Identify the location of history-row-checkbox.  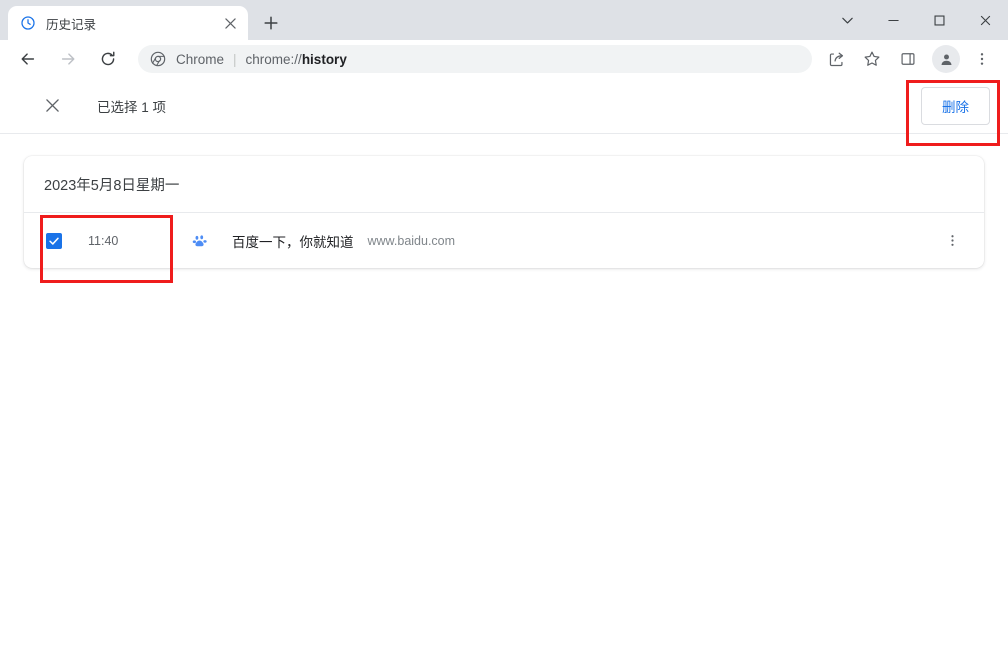
(54, 240).